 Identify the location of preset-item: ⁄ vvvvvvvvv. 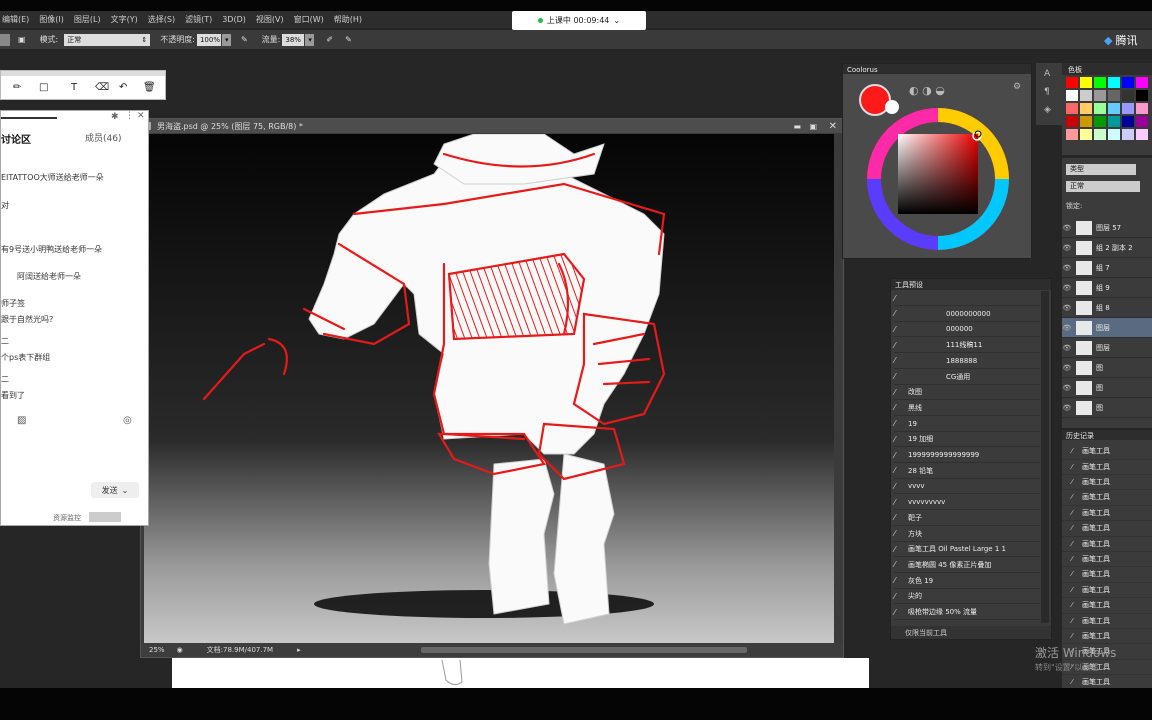
(967, 503).